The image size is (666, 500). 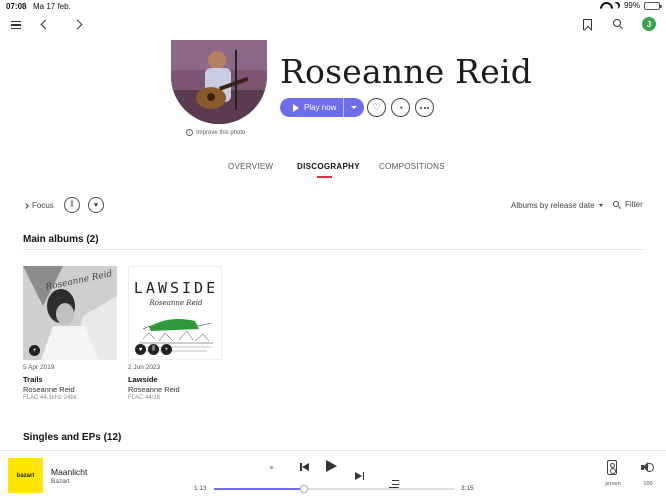 What do you see at coordinates (26, 205) in the screenshot?
I see `chevron-right-icon` at bounding box center [26, 205].